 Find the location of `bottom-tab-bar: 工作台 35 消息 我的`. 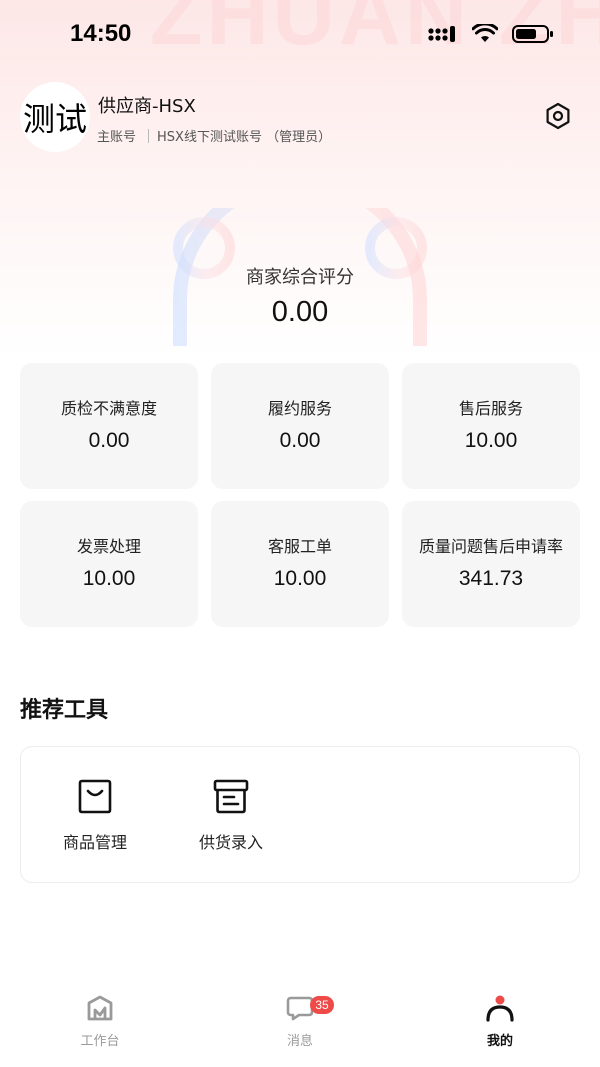

bottom-tab-bar: 工作台 35 消息 我的 is located at coordinates (300, 1023).